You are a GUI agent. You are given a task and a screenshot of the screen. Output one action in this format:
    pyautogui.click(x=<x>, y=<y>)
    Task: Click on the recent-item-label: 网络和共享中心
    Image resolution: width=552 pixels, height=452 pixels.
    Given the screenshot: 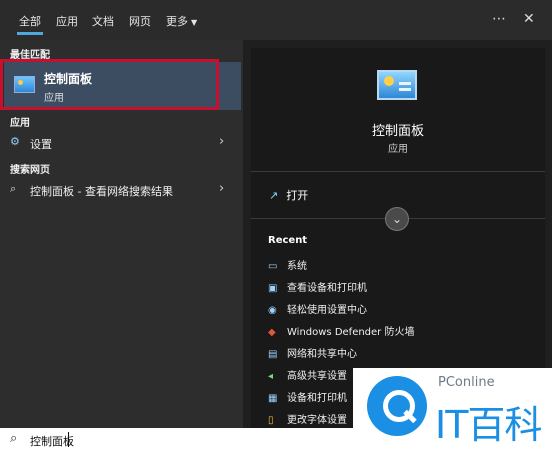 What is the action you would take?
    pyautogui.click(x=322, y=354)
    